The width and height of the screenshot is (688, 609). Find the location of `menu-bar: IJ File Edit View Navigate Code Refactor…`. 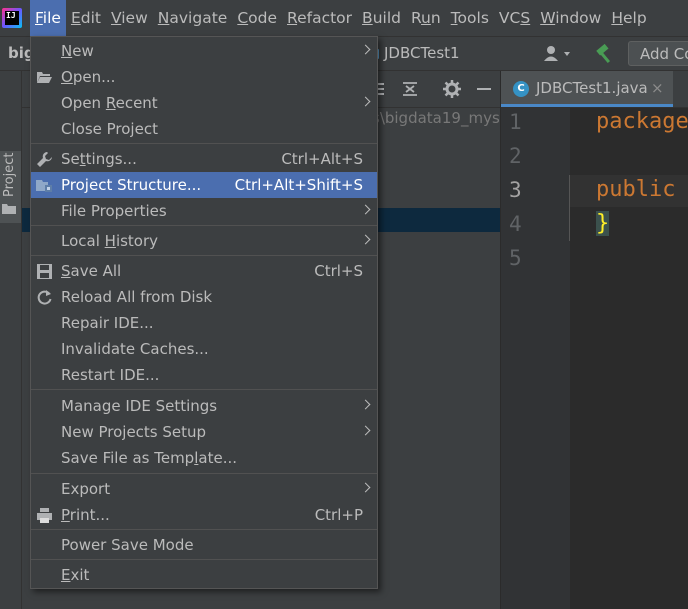

menu-bar: IJ File Edit View Navigate Code Refactor… is located at coordinates (344, 18).